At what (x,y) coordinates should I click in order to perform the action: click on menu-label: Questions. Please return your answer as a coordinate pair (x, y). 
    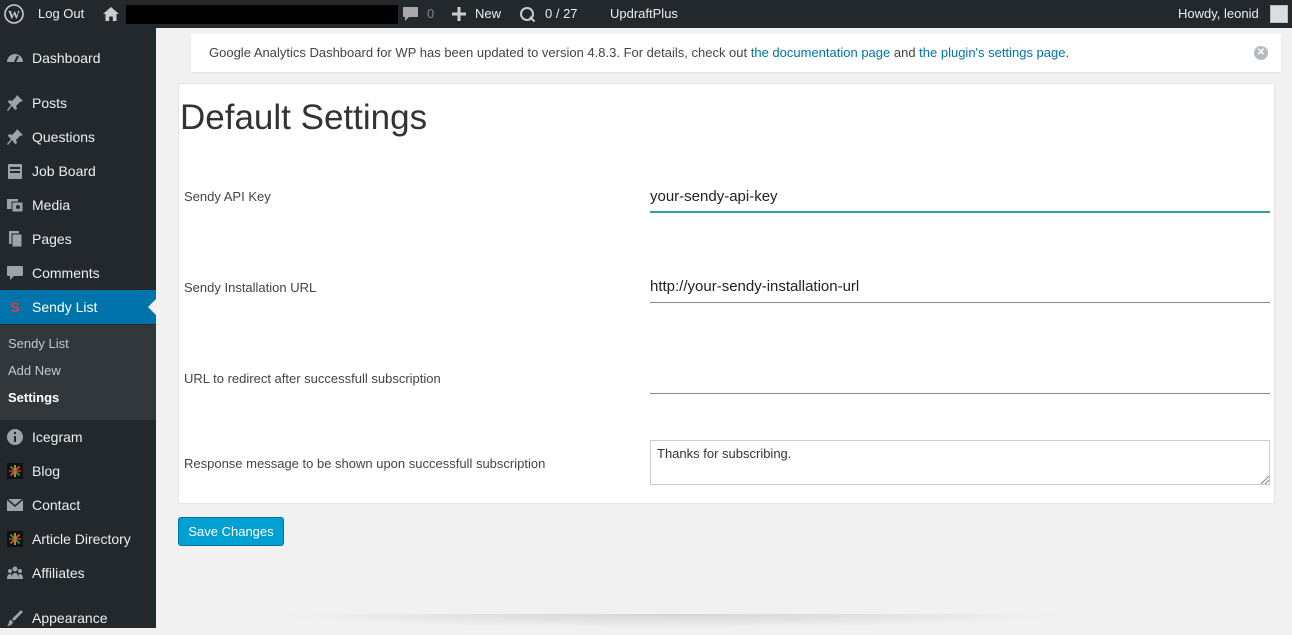
    Looking at the image, I should click on (64, 137).